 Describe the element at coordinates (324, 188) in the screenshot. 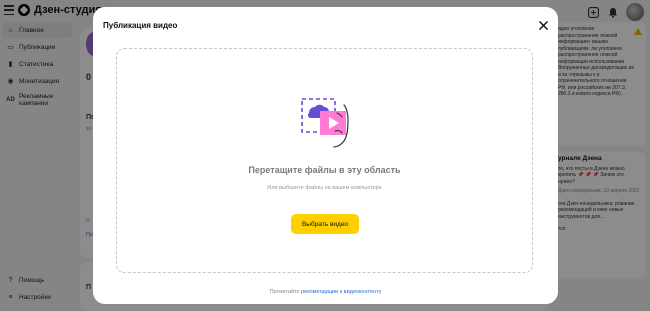

I see `drop-zone-subtitle: Или выберите файлы на вашем компьютере` at that location.